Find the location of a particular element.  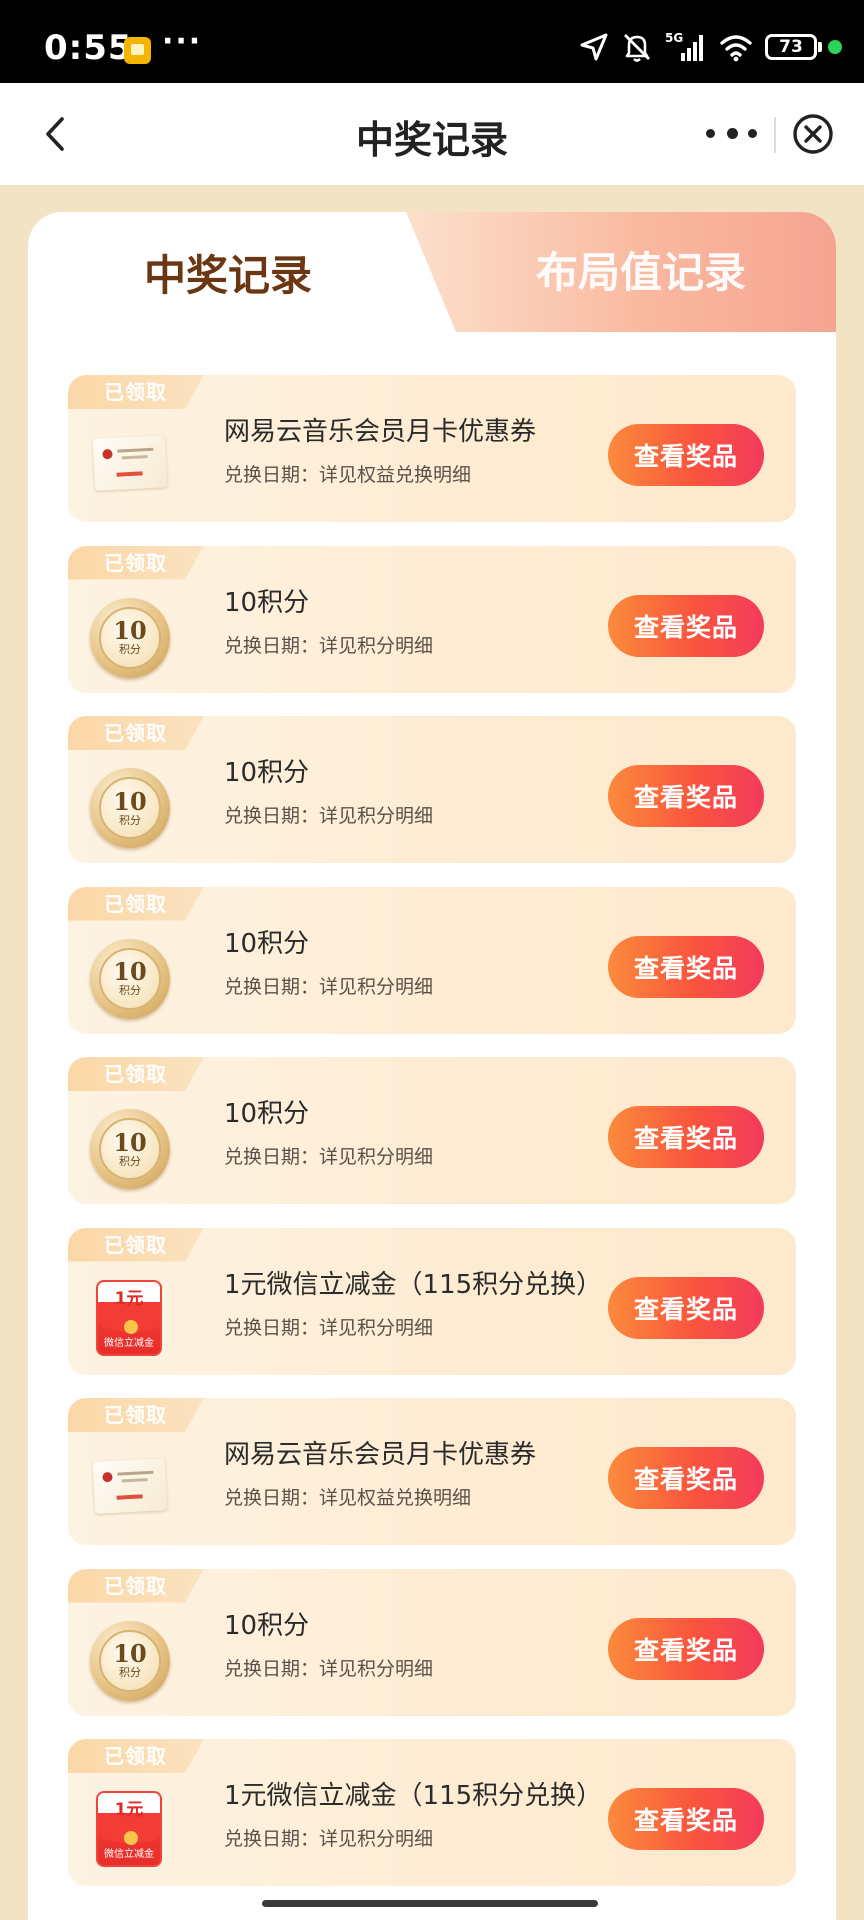

battery-icon: 73 is located at coordinates (803, 47).